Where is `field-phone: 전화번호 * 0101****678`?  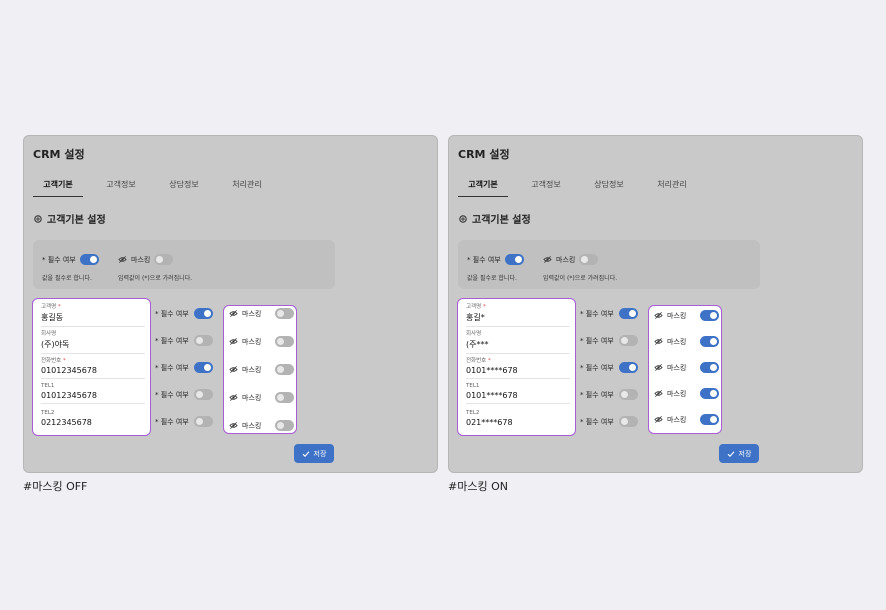 field-phone: 전화번호 * 0101****678 is located at coordinates (518, 367).